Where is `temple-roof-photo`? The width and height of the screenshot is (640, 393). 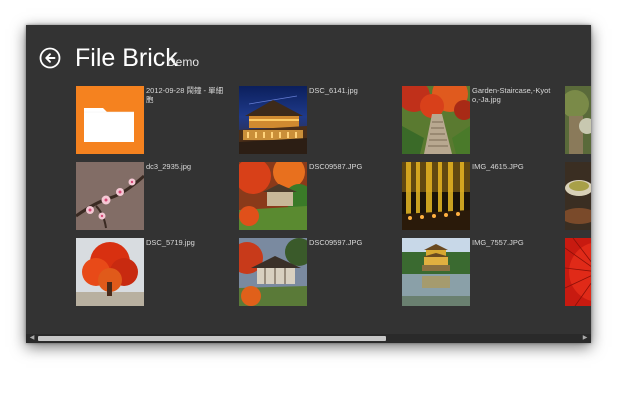
temple-roof-photo is located at coordinates (273, 272).